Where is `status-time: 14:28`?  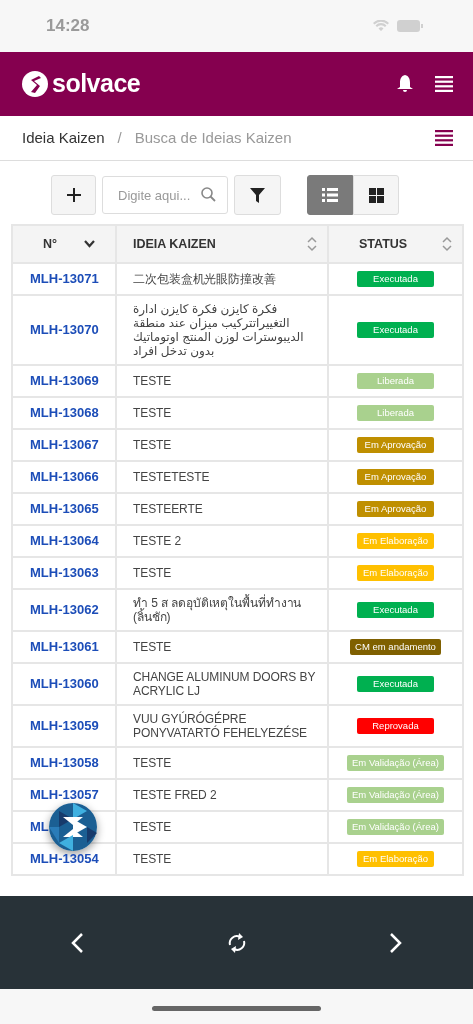
status-time: 14:28 is located at coordinates (68, 26).